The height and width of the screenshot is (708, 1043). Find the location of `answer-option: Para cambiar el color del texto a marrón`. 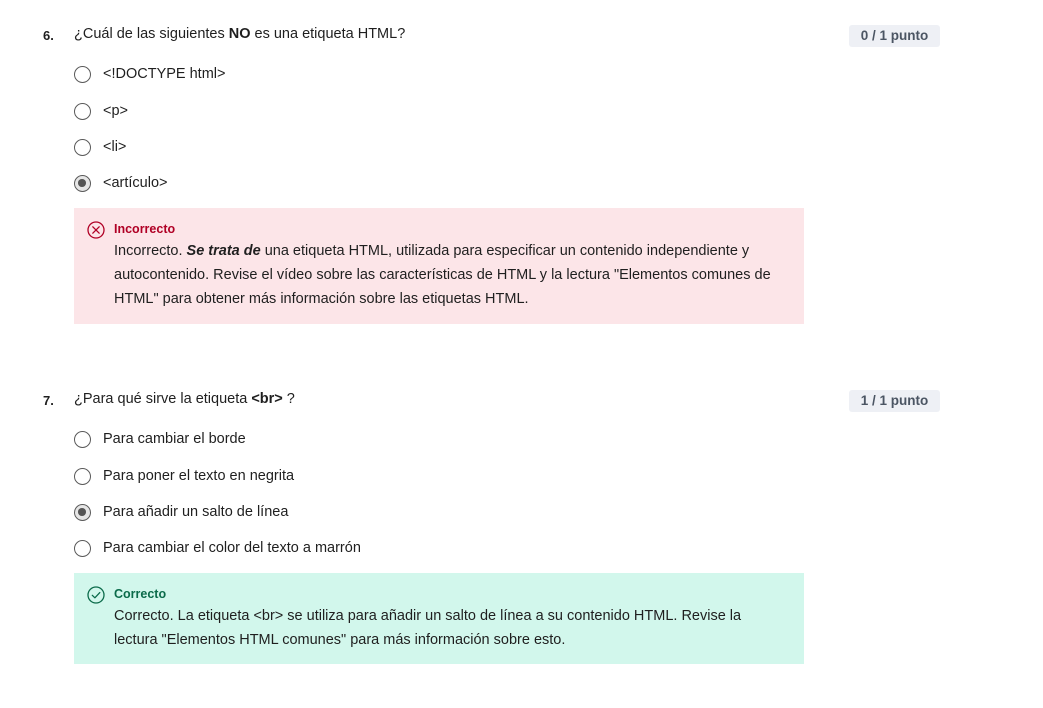

answer-option: Para cambiar el color del texto a marrón is located at coordinates (324, 550).